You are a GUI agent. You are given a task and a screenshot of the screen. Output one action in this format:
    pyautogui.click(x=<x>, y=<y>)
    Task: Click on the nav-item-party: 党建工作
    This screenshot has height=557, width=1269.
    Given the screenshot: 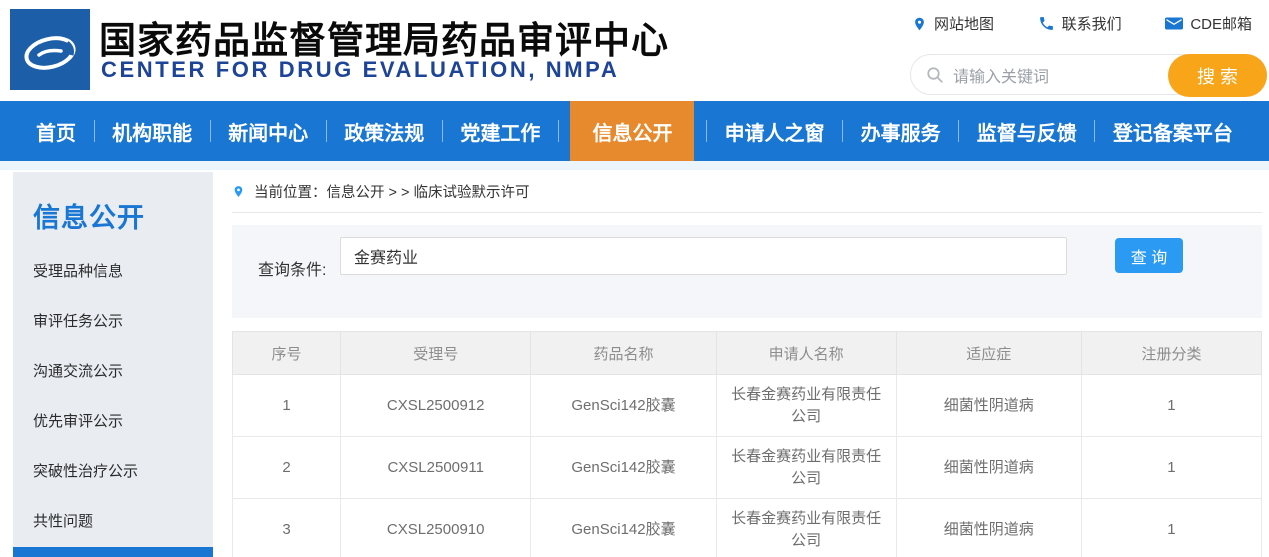 What is the action you would take?
    pyautogui.click(x=500, y=131)
    